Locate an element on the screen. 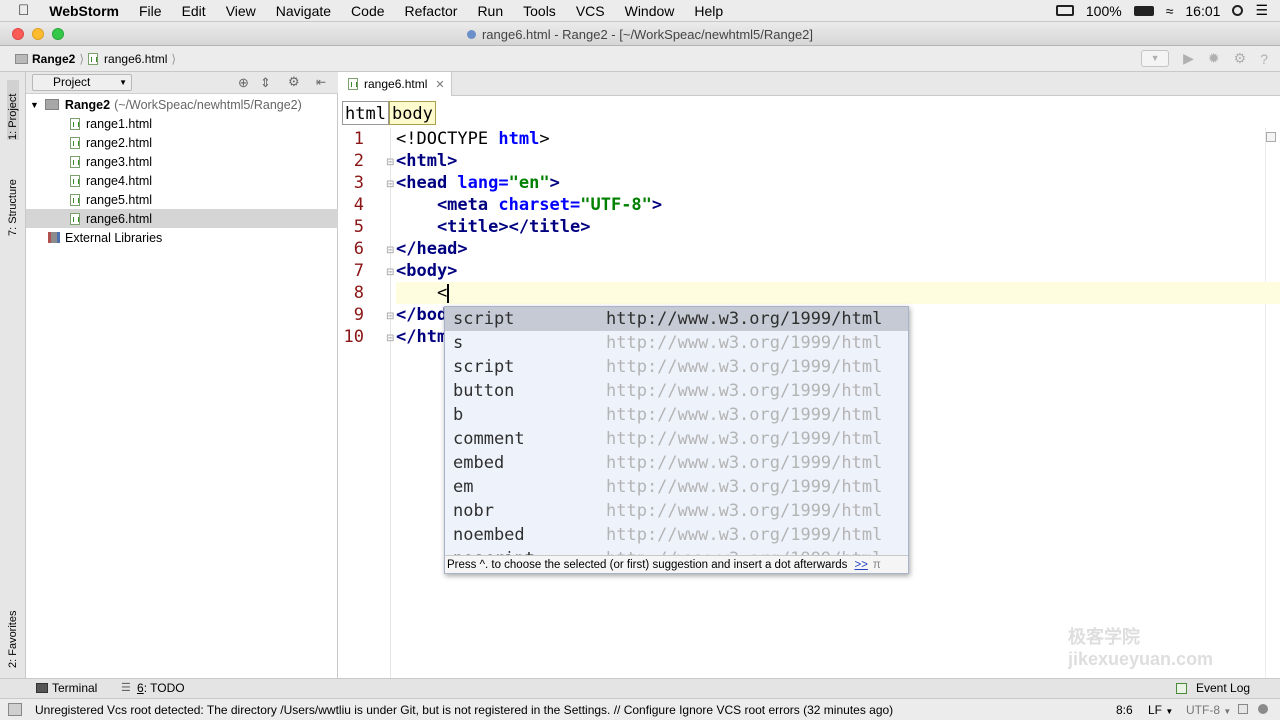 This screenshot has width=1280, height=720. close-tab-icon: ✕ is located at coordinates (439, 84).